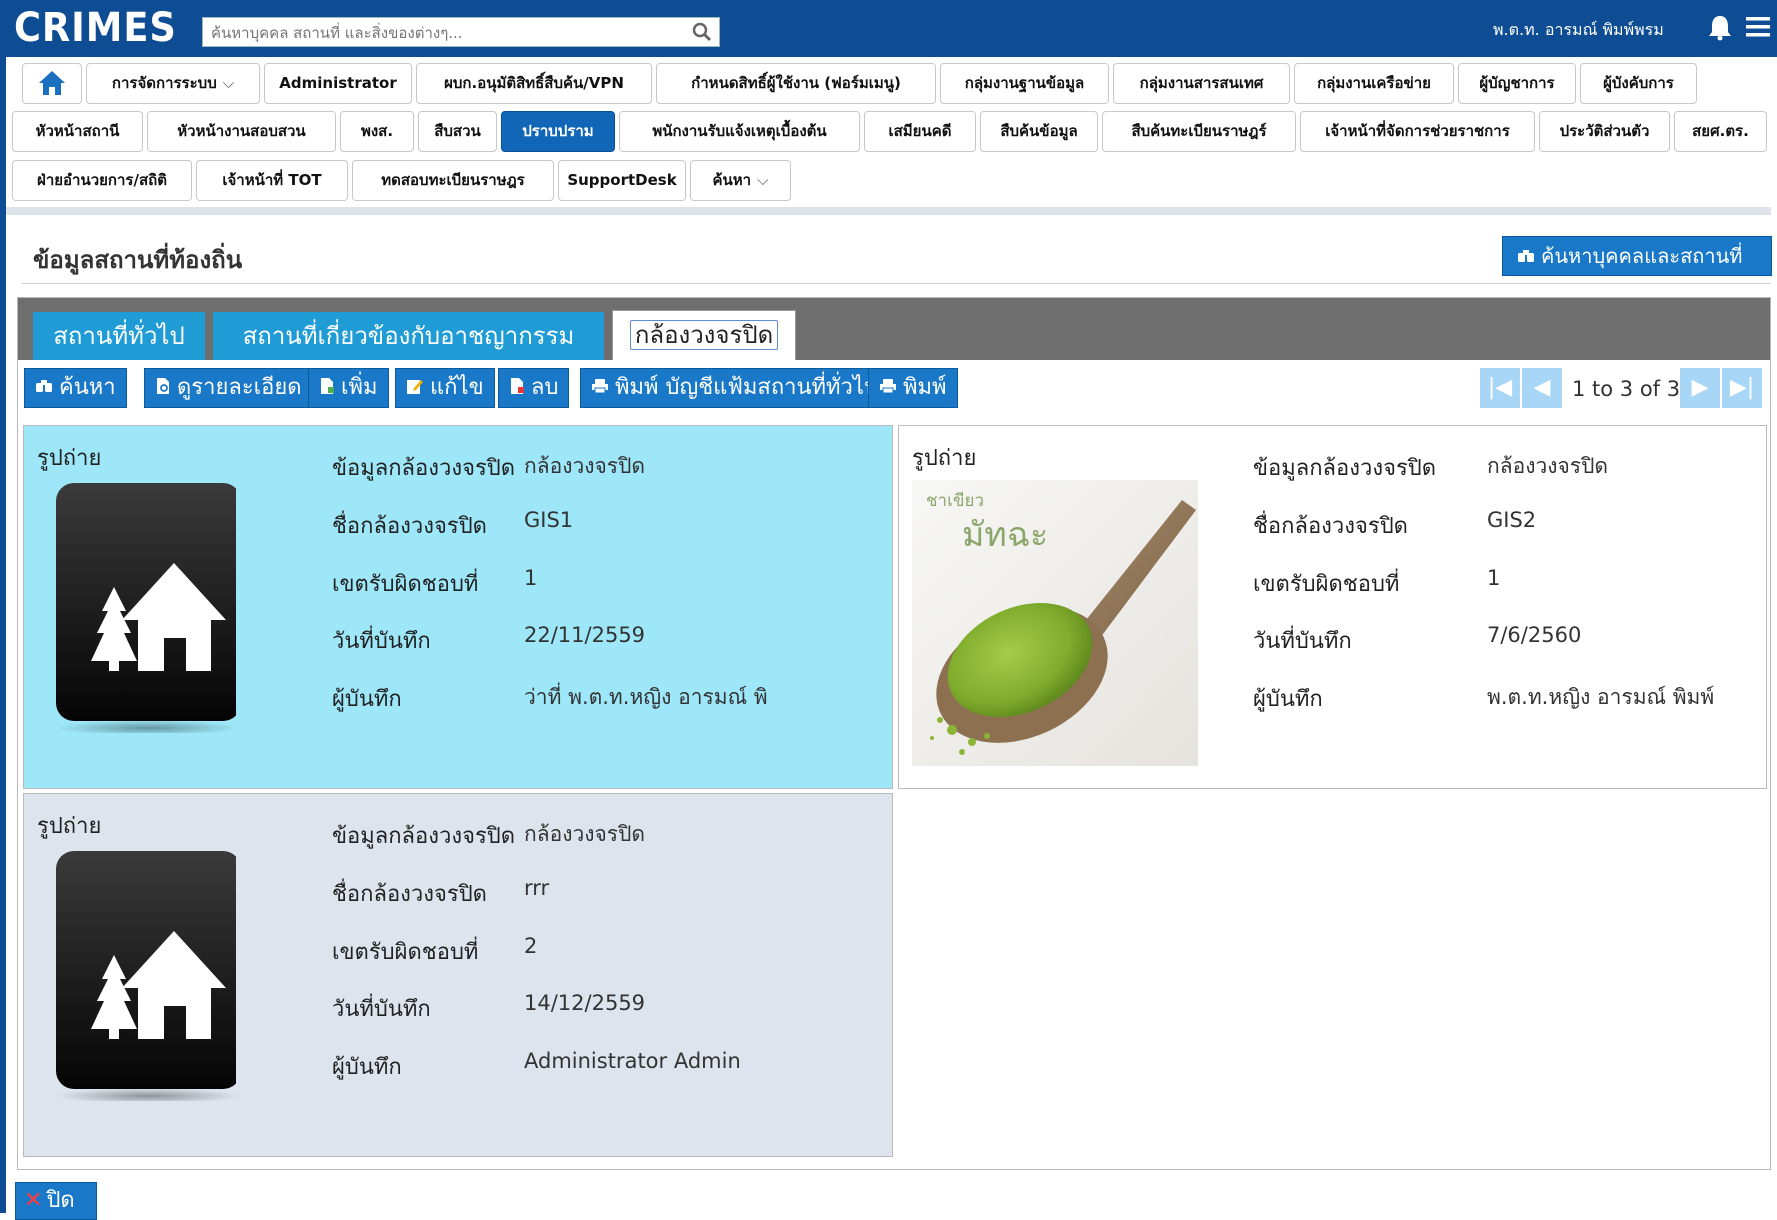  I want to click on recorder-value: พ.ต.ท.หญิง อารมณ์ พิมพ์, so click(1601, 697).